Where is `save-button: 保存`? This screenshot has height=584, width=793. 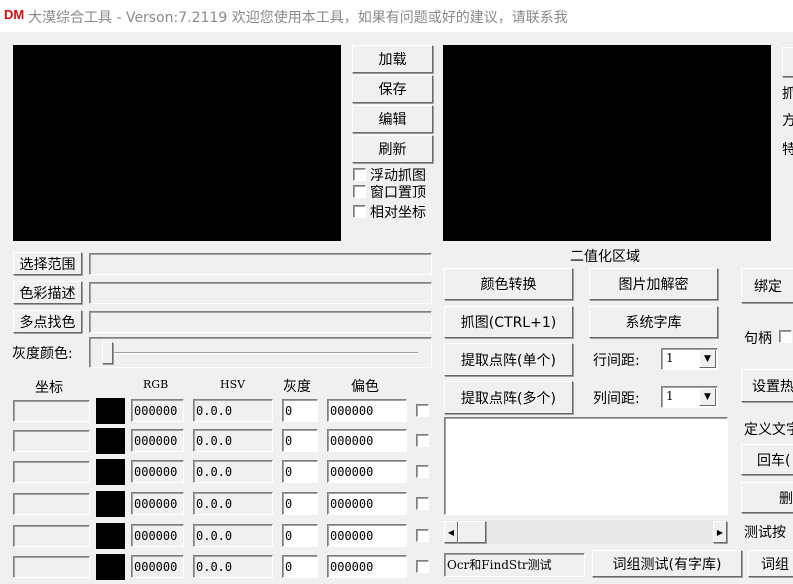
save-button: 保存 is located at coordinates (392, 89).